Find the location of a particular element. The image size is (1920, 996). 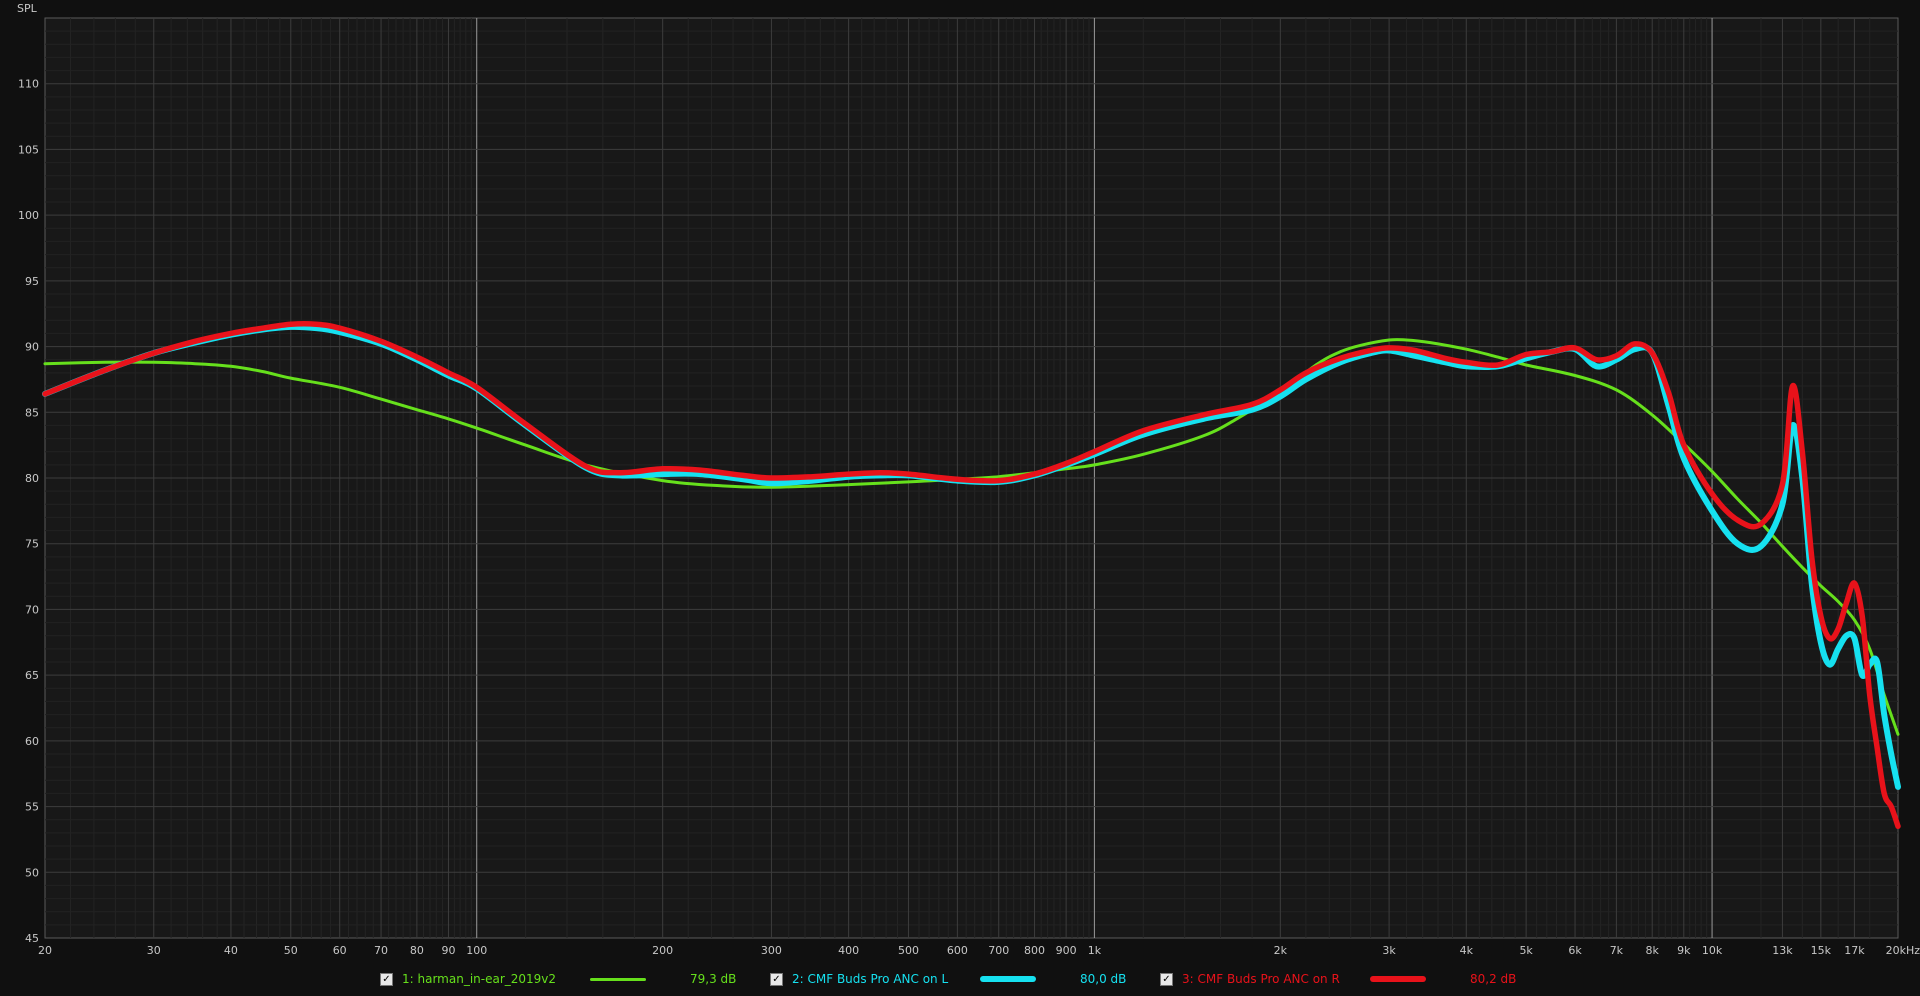

x-tick-label: 4k is located at coordinates (1467, 950).